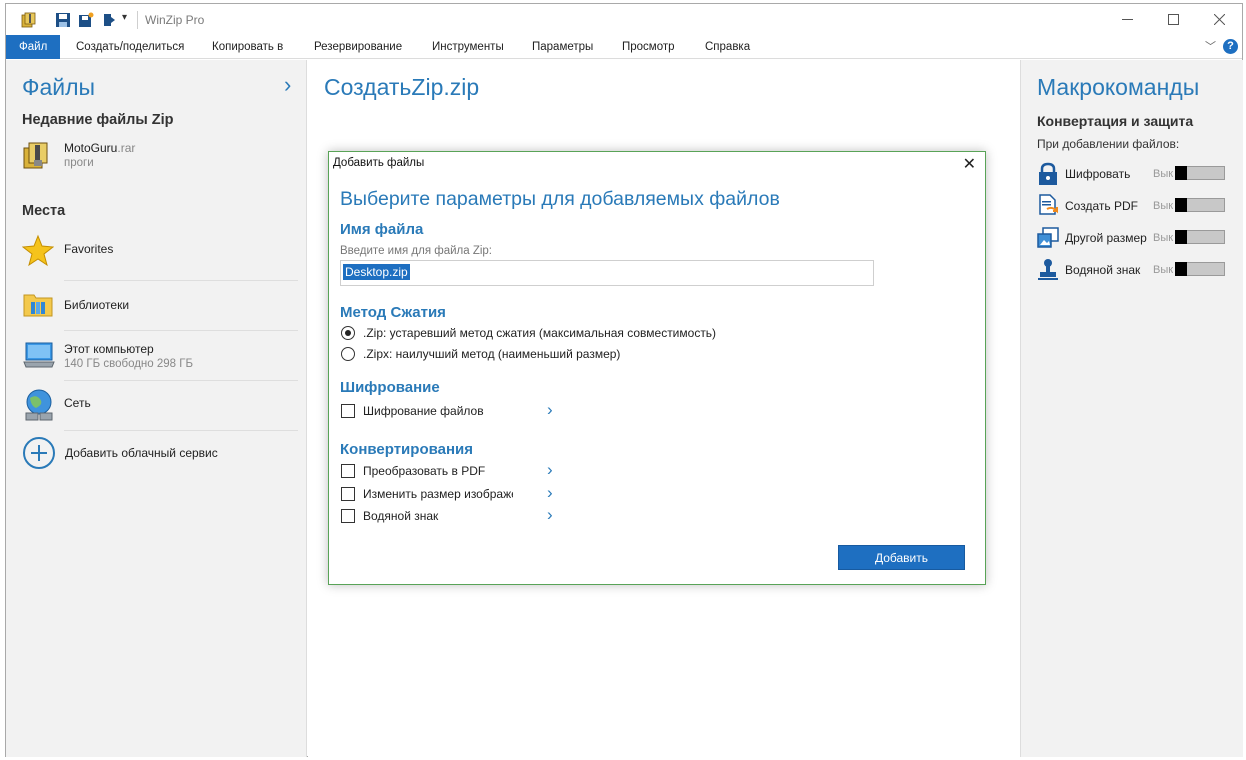 The height and width of the screenshot is (760, 1246). Describe the element at coordinates (124, 17) in the screenshot. I see `customize-quick-access-icon: ▾` at that location.